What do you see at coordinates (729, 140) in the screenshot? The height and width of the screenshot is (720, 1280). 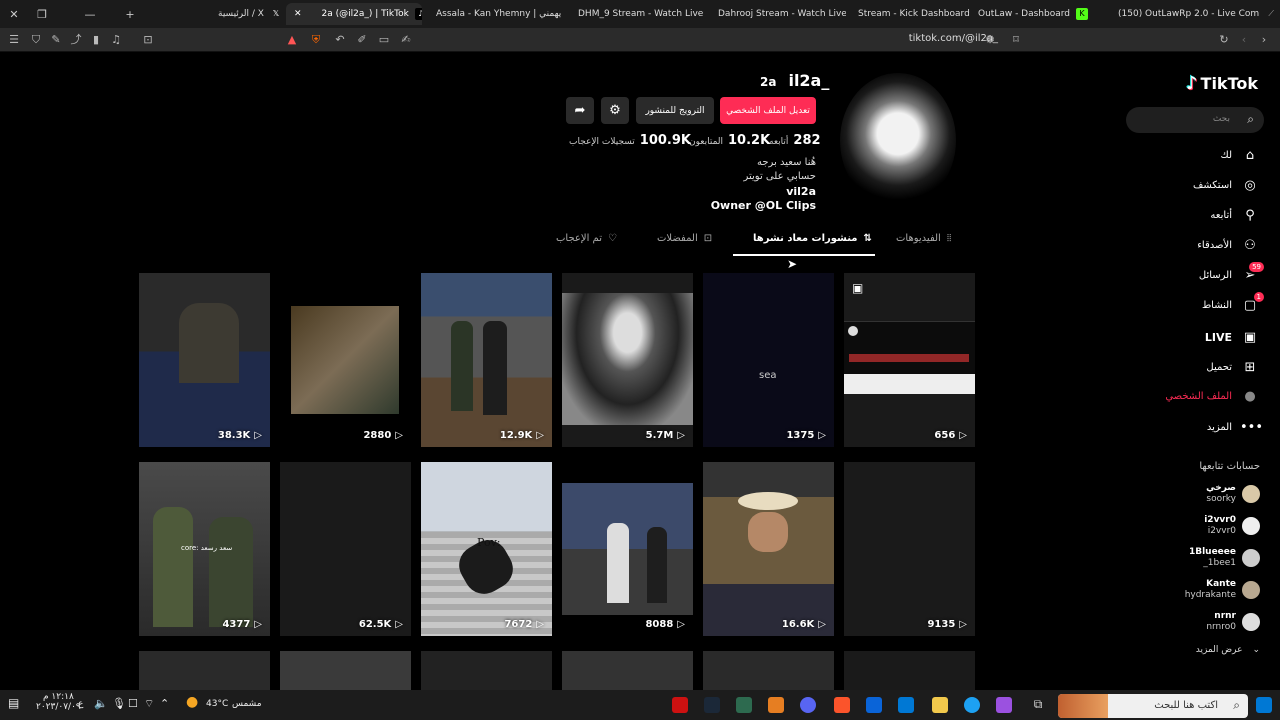 I see `followers-stat: المتابعون 10.2K` at bounding box center [729, 140].